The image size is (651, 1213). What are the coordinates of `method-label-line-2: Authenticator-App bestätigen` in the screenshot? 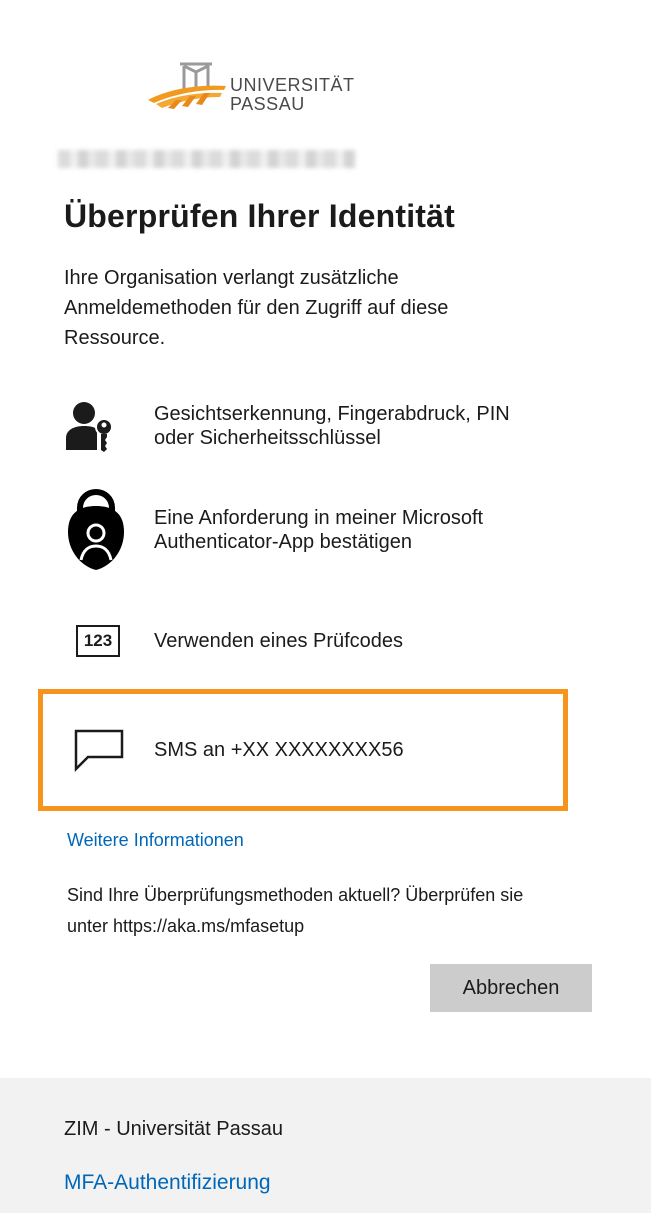 It's located at (283, 542).